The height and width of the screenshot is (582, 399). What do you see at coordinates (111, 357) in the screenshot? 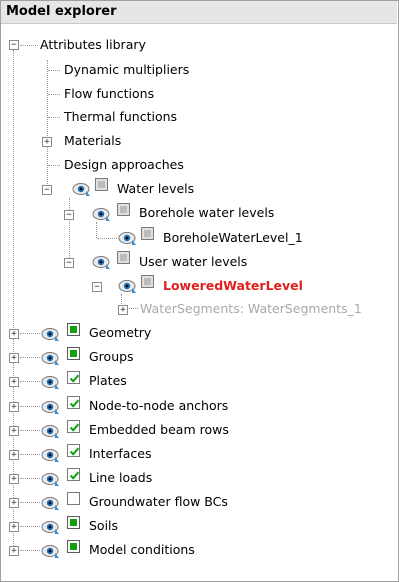
I see `tree-item-groups: Groups` at bounding box center [111, 357].